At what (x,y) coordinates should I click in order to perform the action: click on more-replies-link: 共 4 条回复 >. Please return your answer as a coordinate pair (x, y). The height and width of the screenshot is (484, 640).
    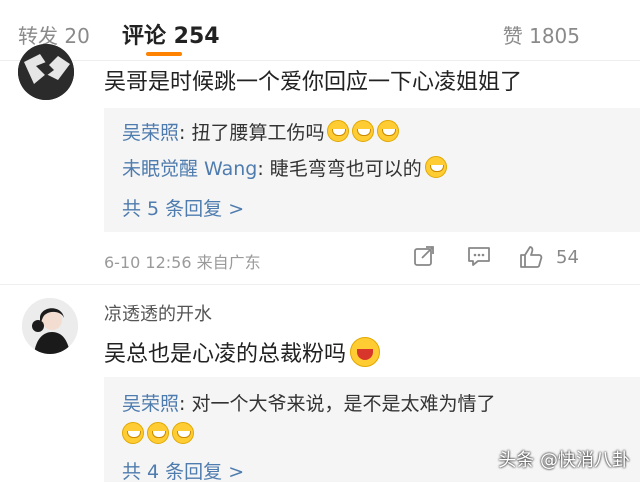
    Looking at the image, I should click on (183, 470).